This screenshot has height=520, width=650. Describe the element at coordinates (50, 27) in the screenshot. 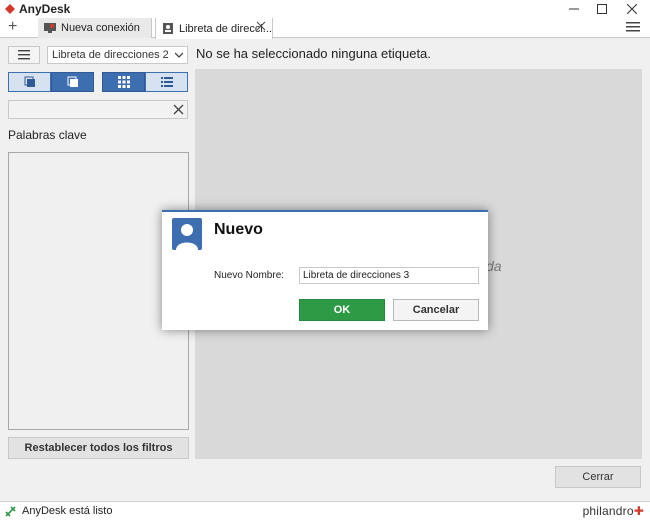

I see `monitor-icon` at that location.